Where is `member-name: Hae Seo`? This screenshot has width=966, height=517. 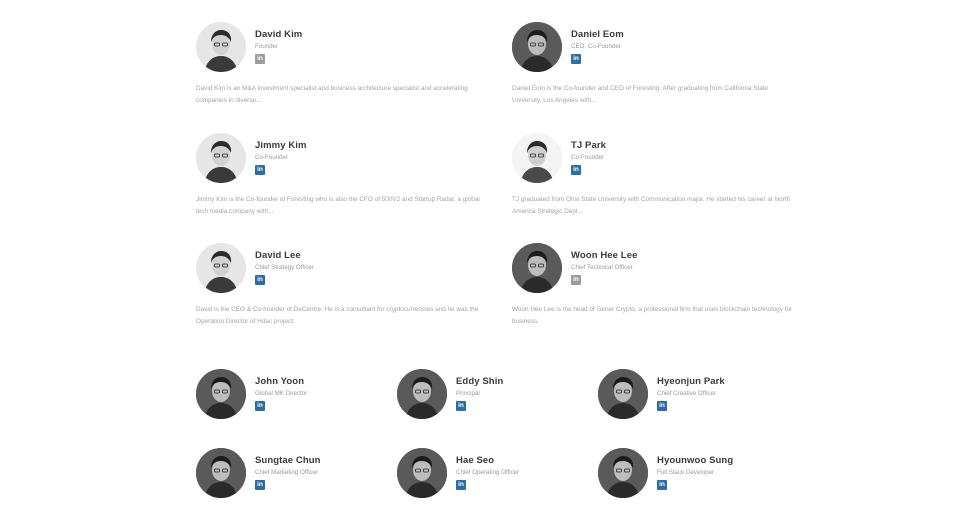
member-name: Hae Seo is located at coordinates (475, 460).